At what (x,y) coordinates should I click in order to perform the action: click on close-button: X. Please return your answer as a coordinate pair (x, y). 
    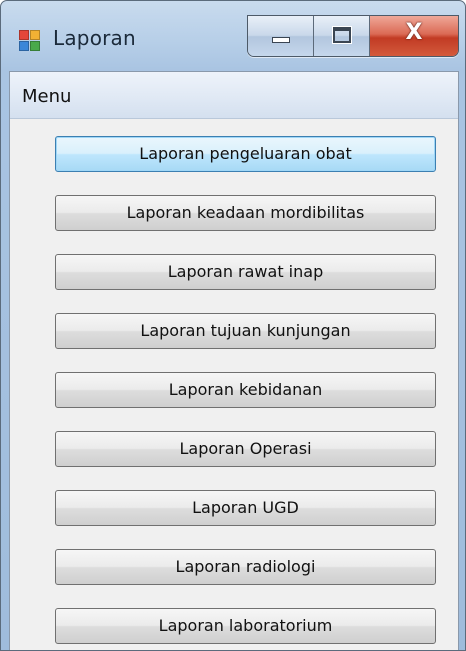
    Looking at the image, I should click on (414, 36).